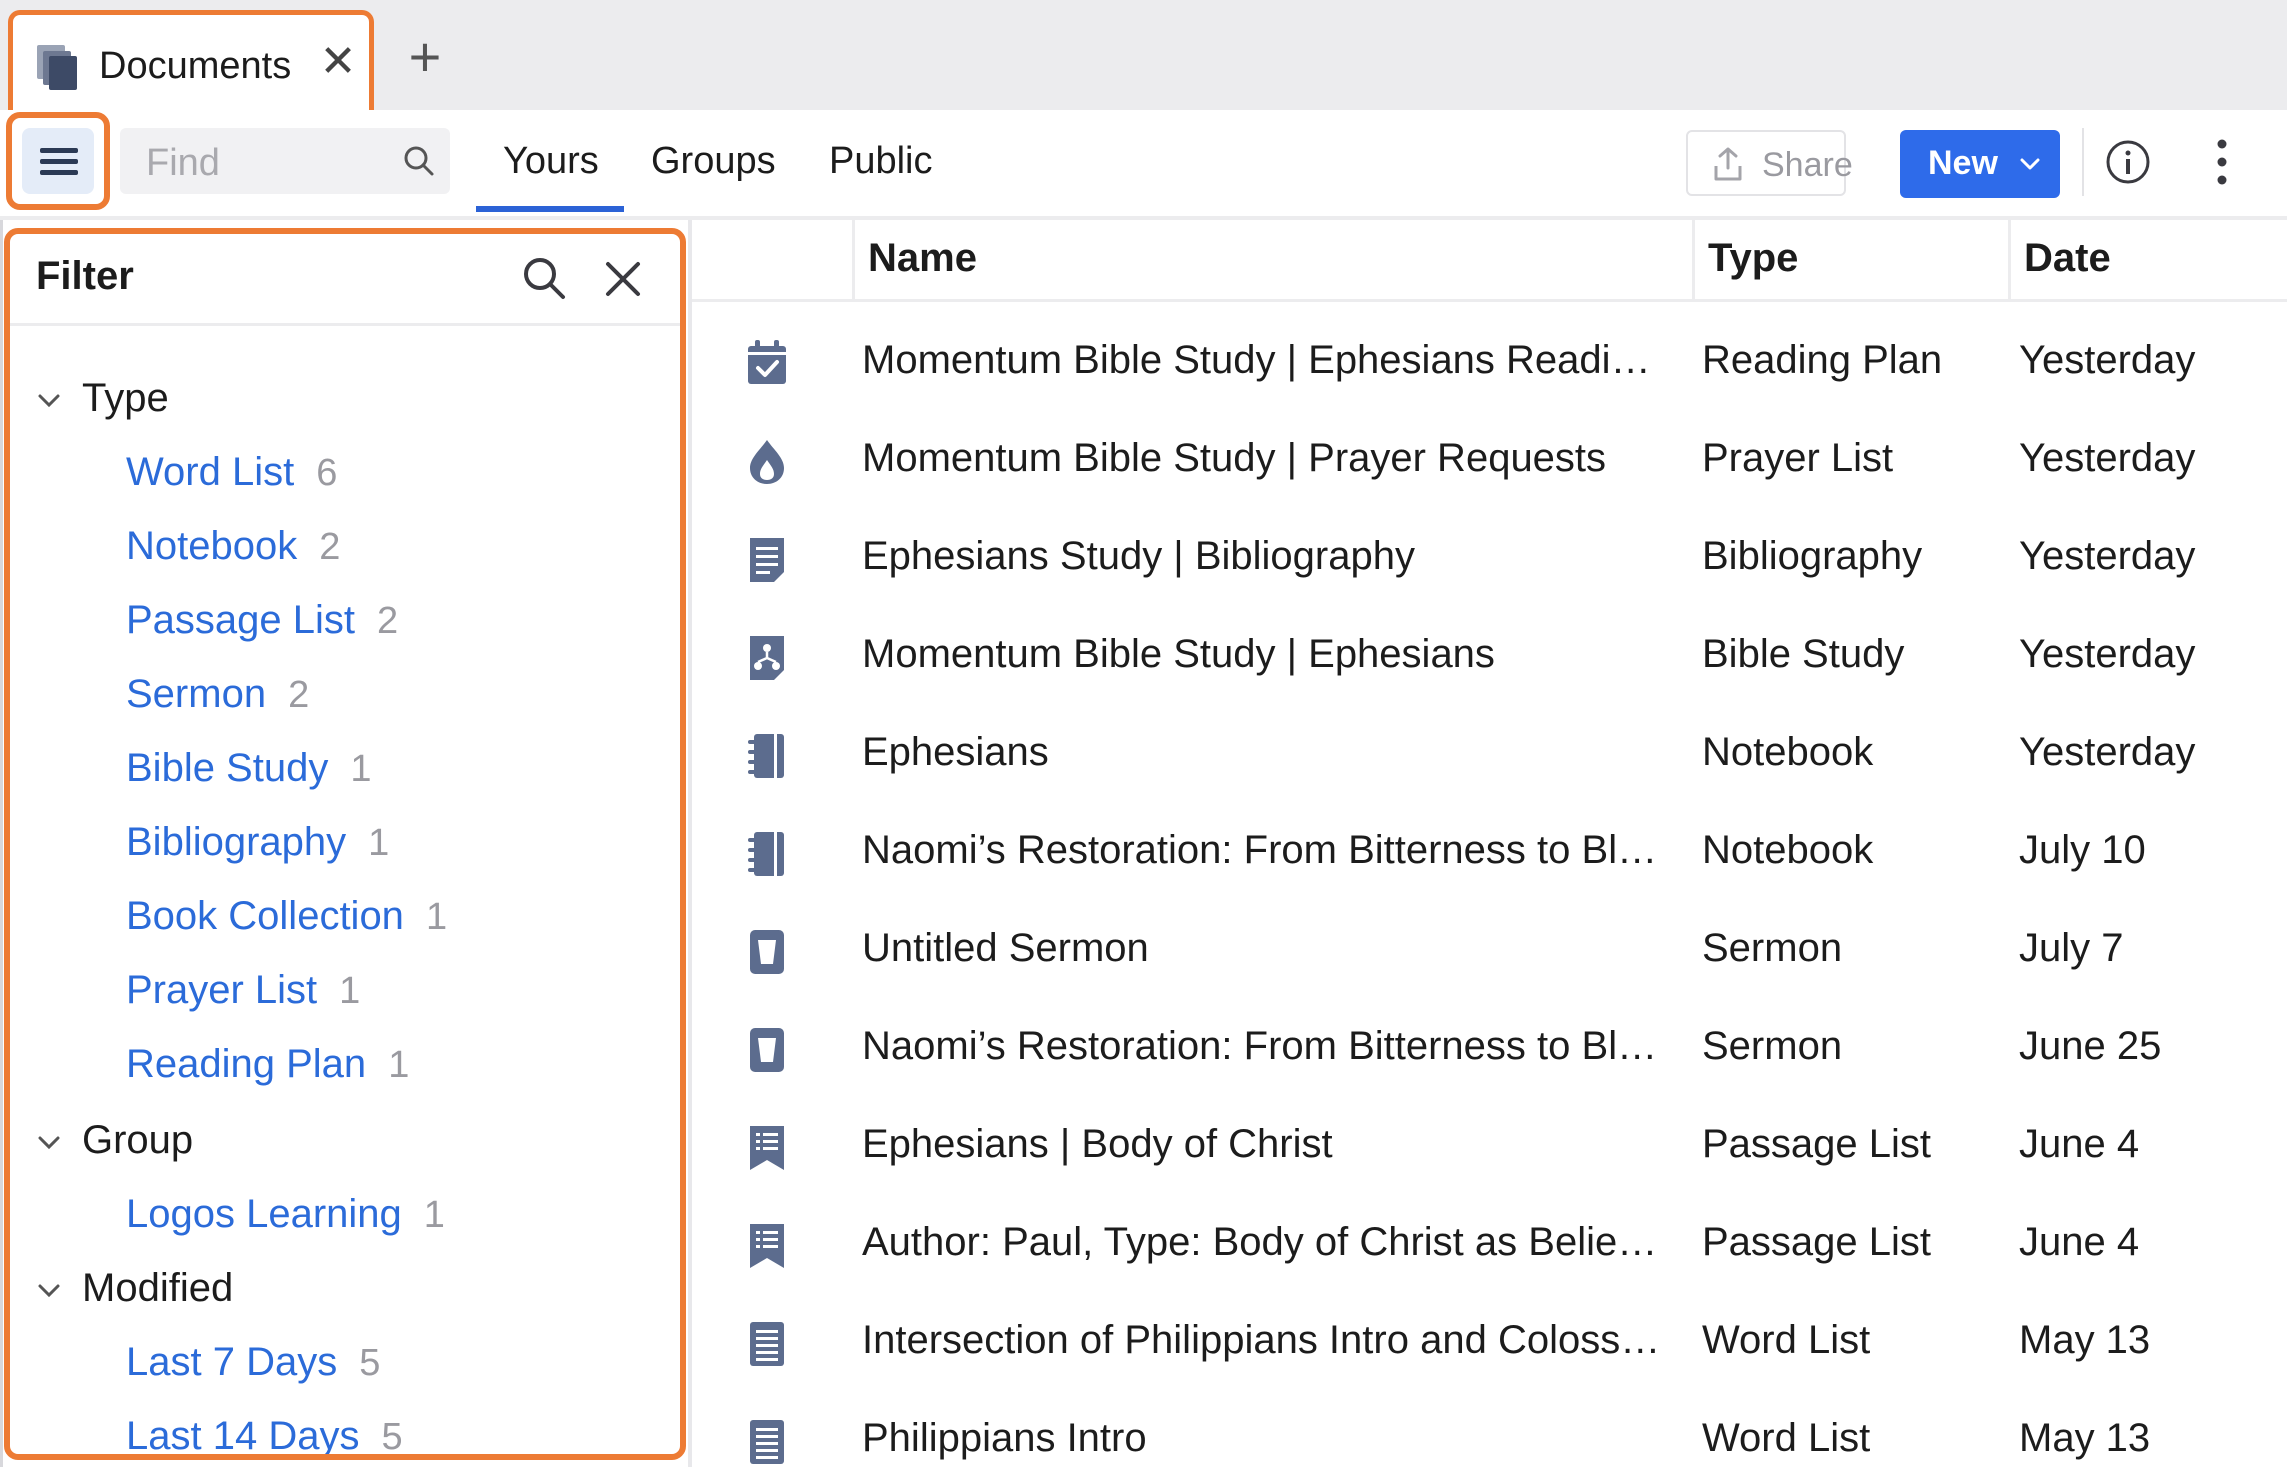 This screenshot has width=2287, height=1467. Describe the element at coordinates (1489, 951) in the screenshot. I see `table-row: Untitled Sermon Sermon July 7` at that location.